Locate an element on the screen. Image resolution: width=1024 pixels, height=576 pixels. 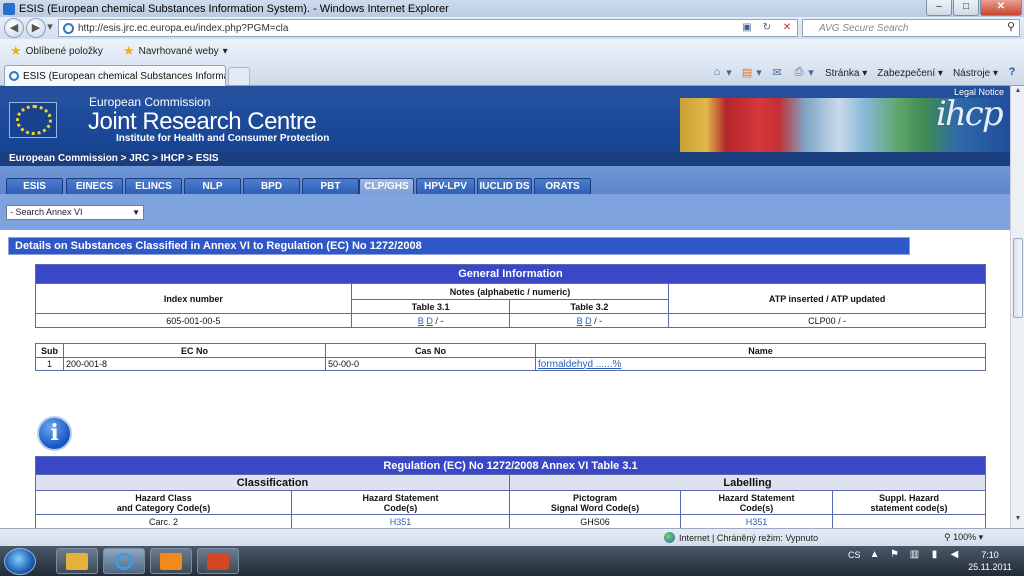
tools-menu: Nástroje ▾ is located at coordinates (975, 73).